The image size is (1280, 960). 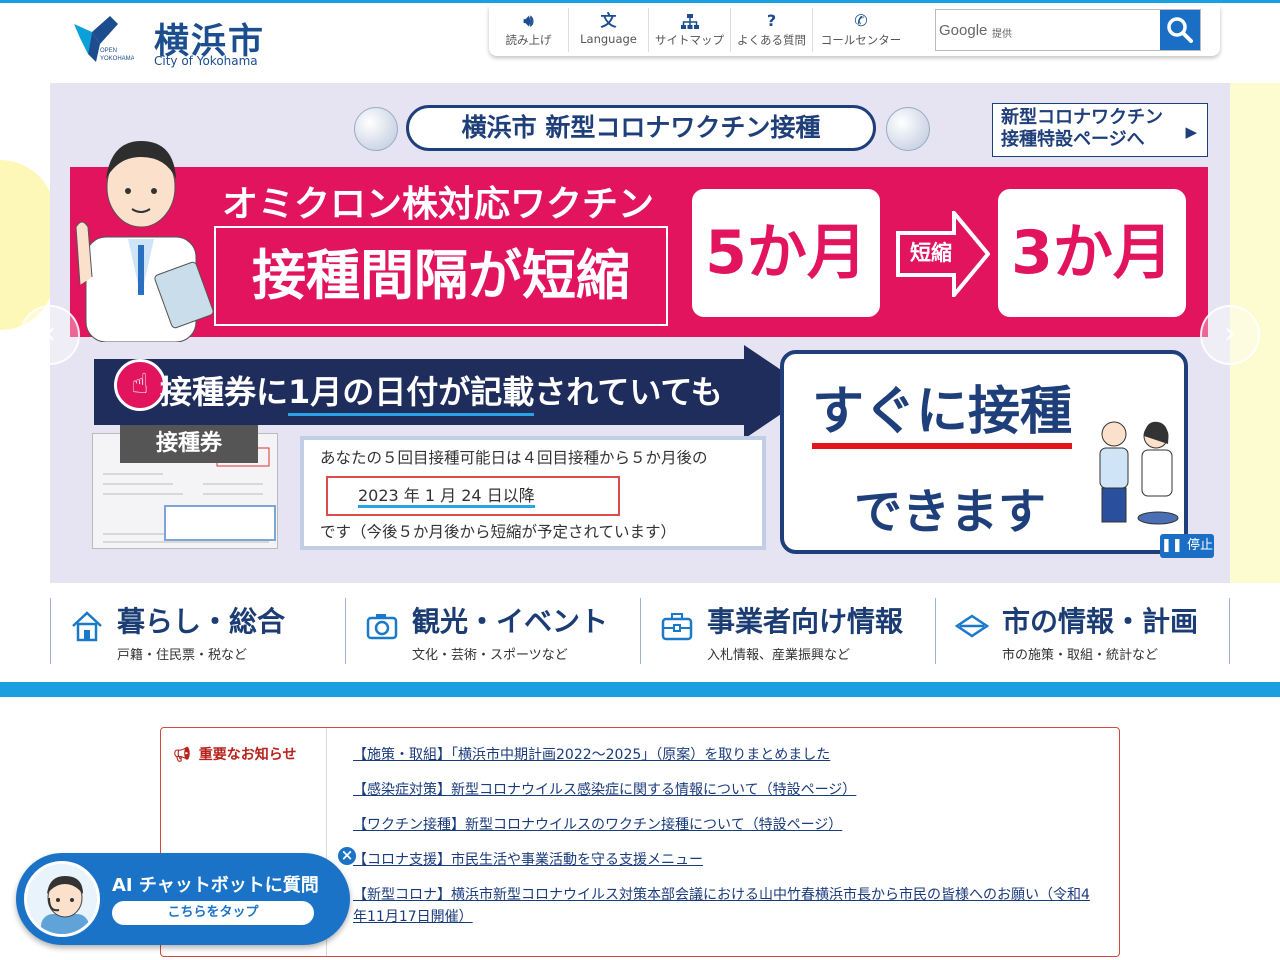 What do you see at coordinates (1046, 30) in the screenshot?
I see `search-input` at bounding box center [1046, 30].